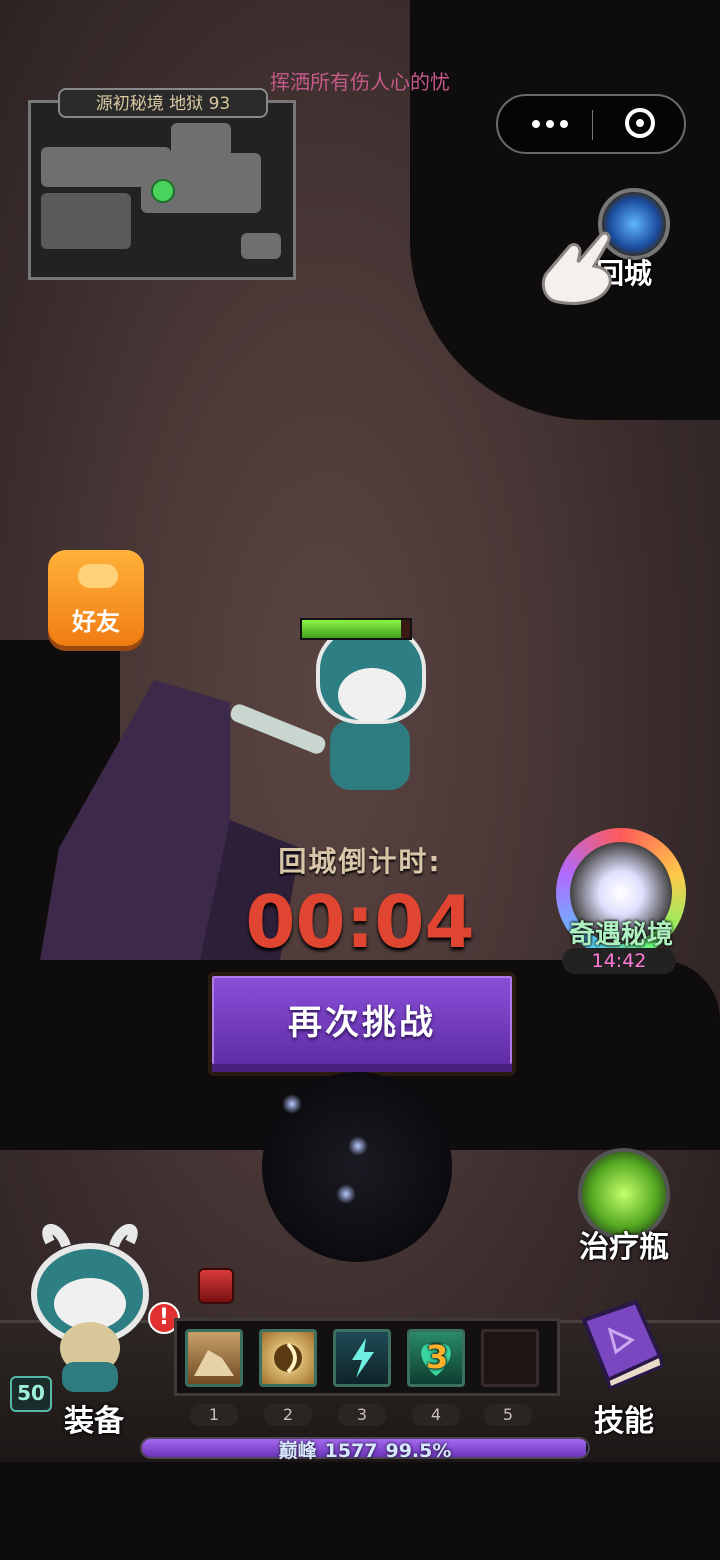 The image size is (720, 1560). I want to click on golden-burst-skill-icon, so click(288, 1358).